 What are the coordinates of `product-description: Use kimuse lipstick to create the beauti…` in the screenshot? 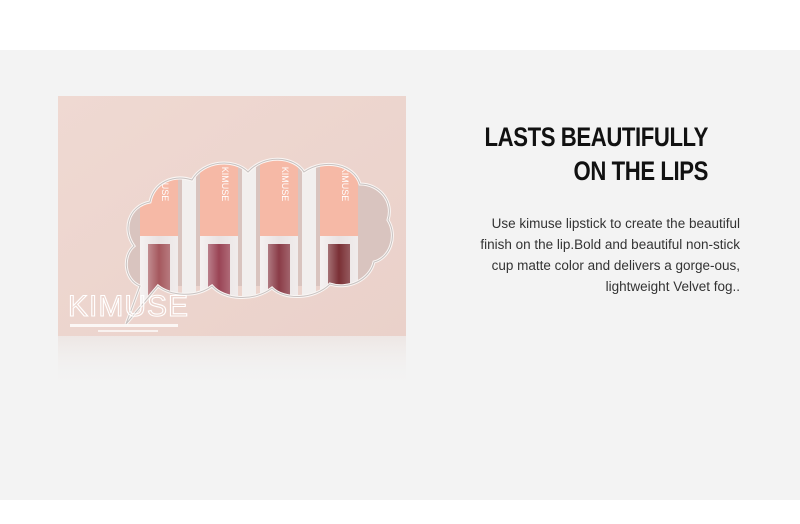 It's located at (580, 255).